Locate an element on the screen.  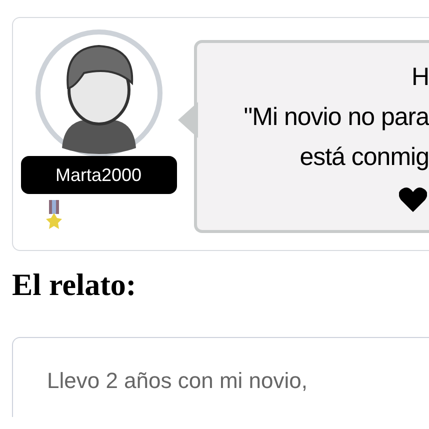
section-title: El relato: is located at coordinates (75, 285).